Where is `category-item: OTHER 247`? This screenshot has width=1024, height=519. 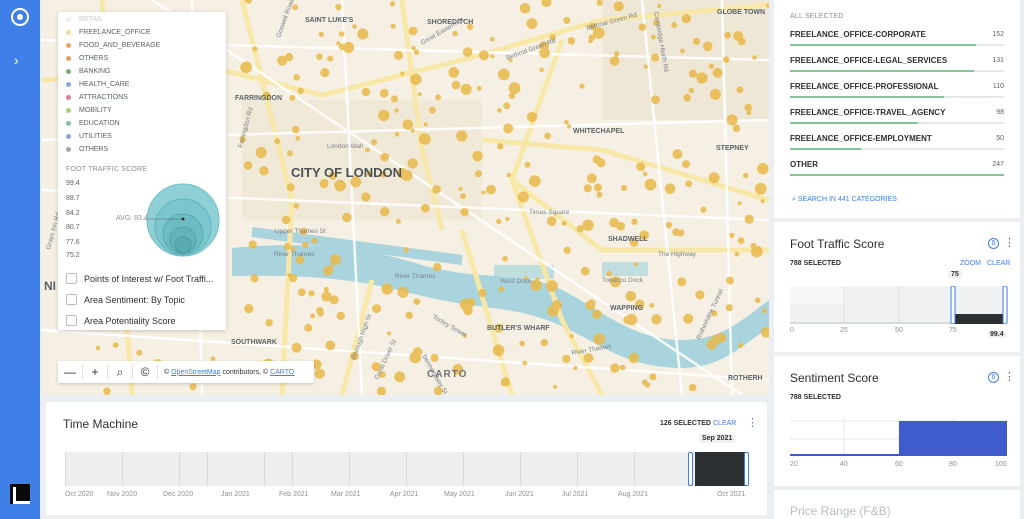
category-item: OTHER 247 is located at coordinates (897, 168).